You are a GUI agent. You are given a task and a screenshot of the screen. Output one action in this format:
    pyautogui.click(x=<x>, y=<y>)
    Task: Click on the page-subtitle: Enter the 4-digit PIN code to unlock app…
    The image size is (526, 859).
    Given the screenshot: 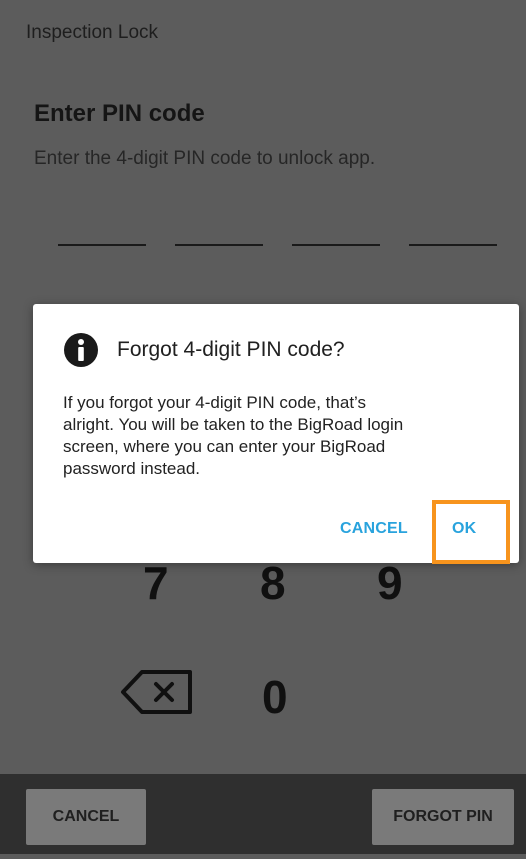 What is the action you would take?
    pyautogui.click(x=205, y=158)
    